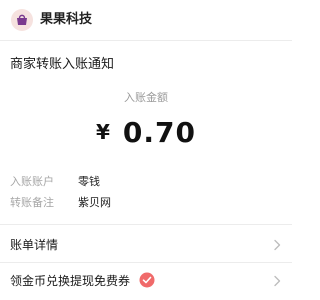 The image size is (320, 300). Describe the element at coordinates (146, 224) in the screenshot. I see `section-divider` at that location.